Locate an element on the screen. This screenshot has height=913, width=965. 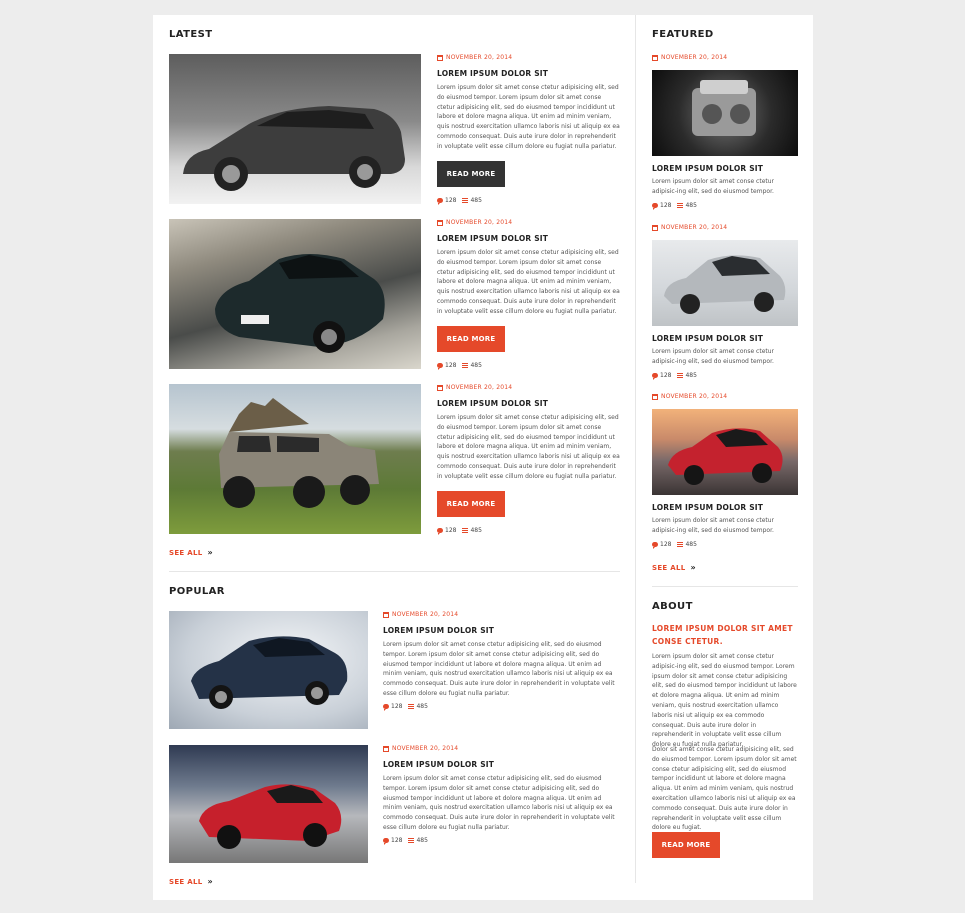
engine-icon is located at coordinates (724, 108).